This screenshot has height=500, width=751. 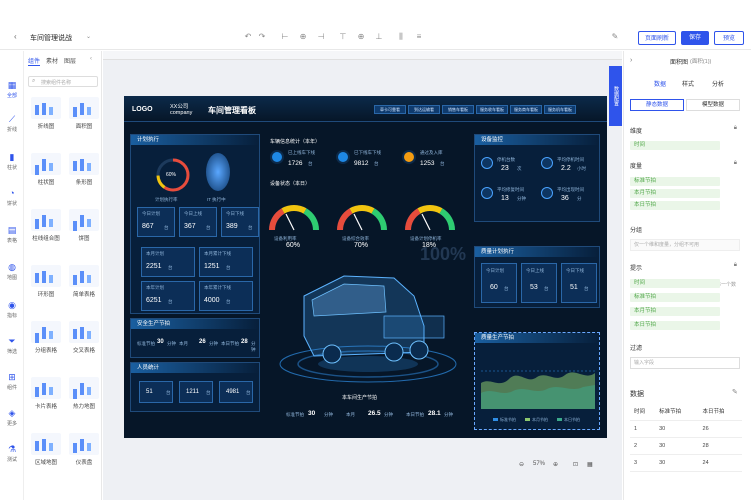 What do you see at coordinates (12, 197) in the screenshot?
I see `rail-item-pie: ◔ 饼状` at bounding box center [12, 197].